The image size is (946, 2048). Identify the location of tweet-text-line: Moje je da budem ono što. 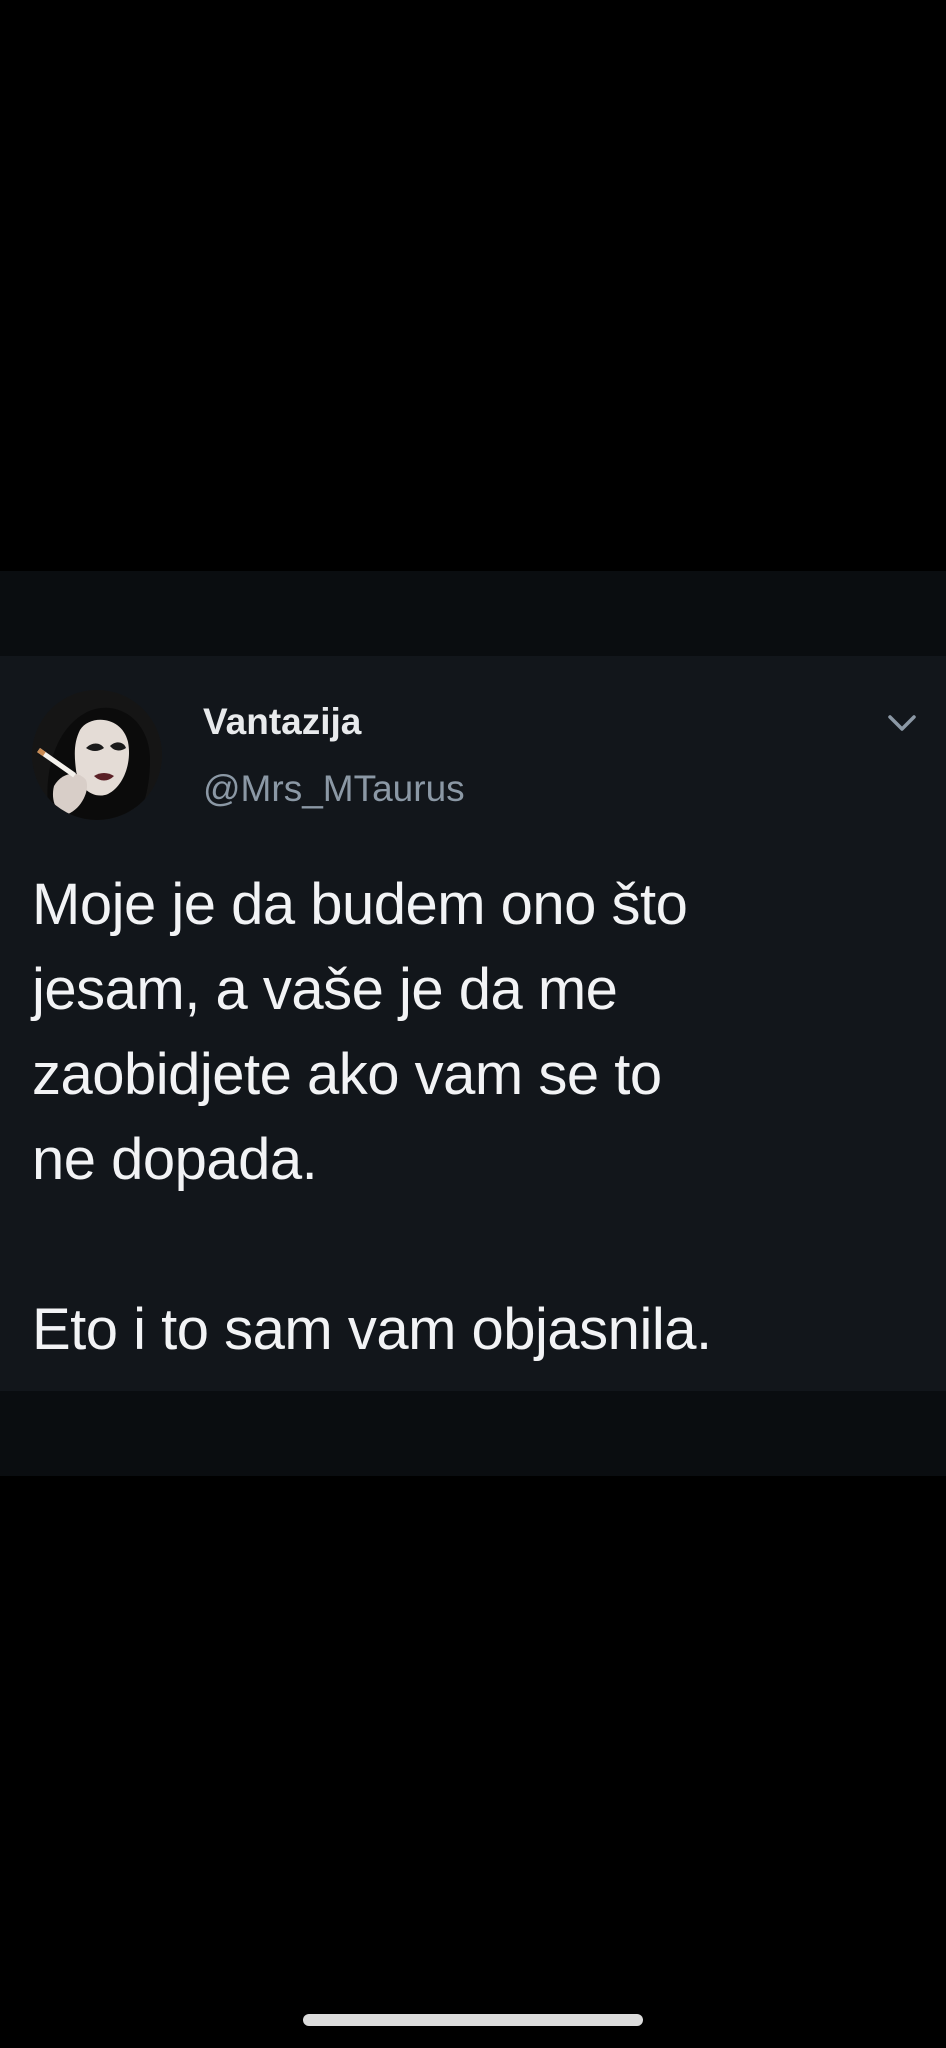
(360, 904).